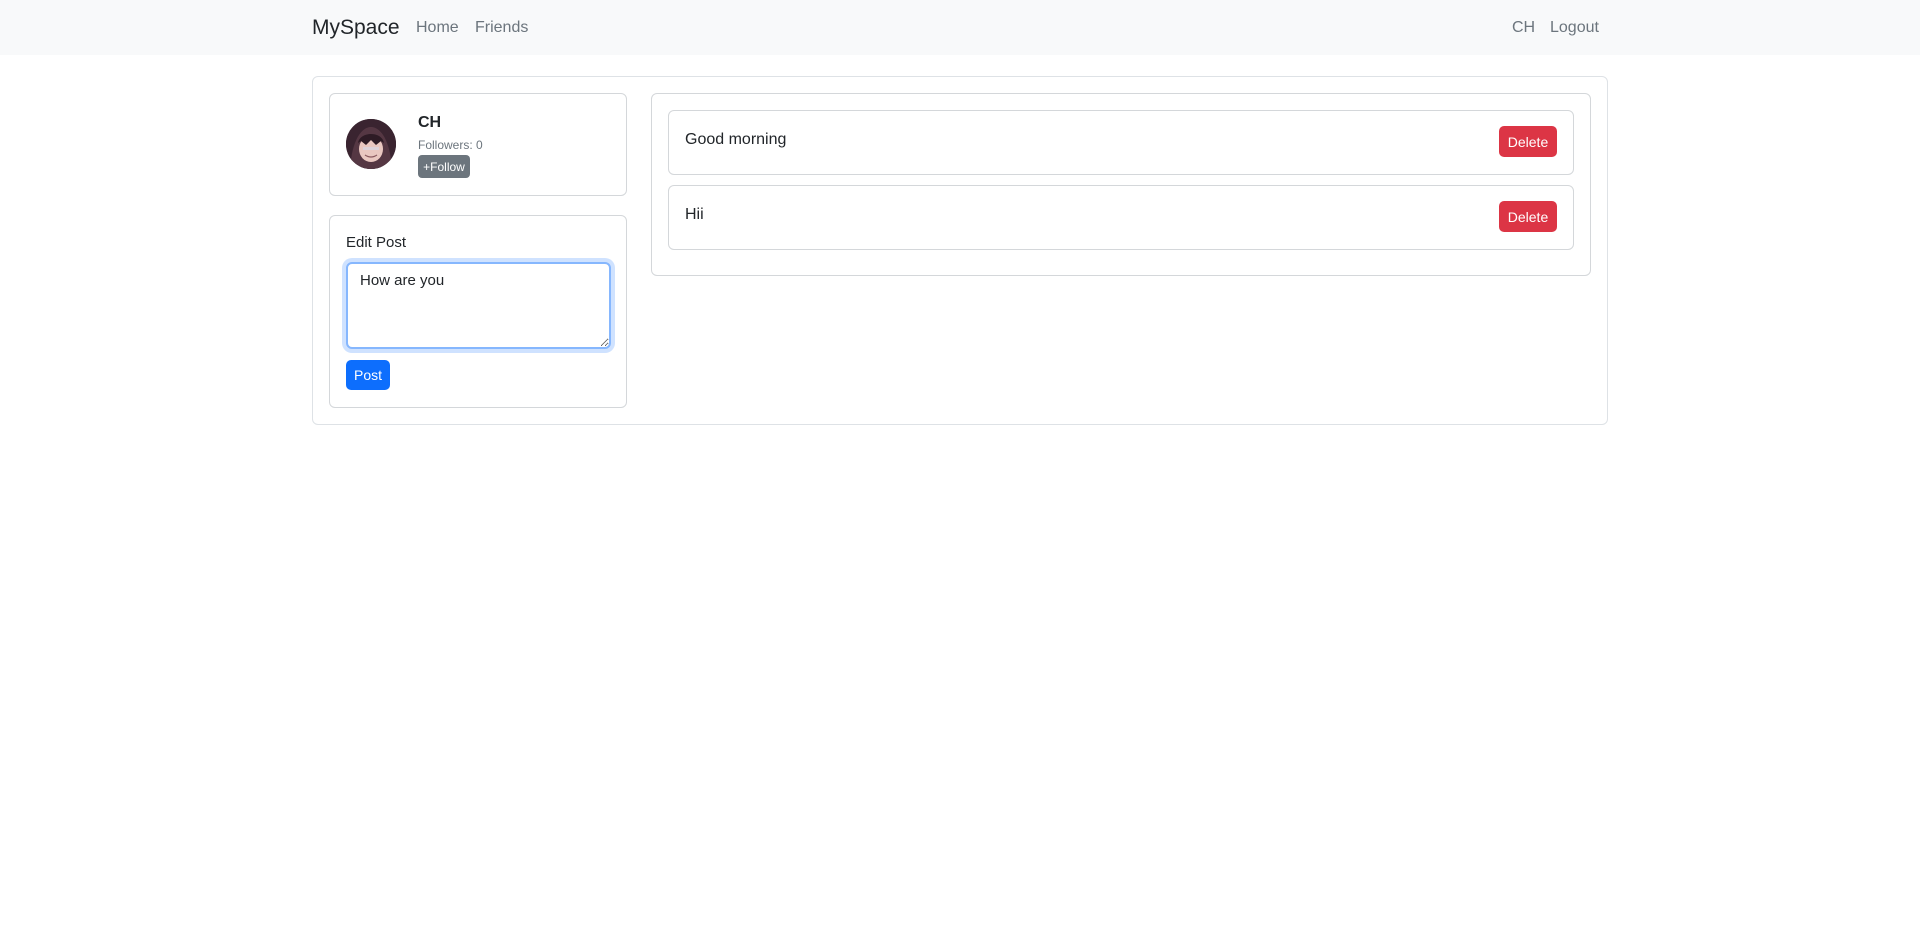 The image size is (1920, 952). I want to click on profile-name: CH, so click(430, 122).